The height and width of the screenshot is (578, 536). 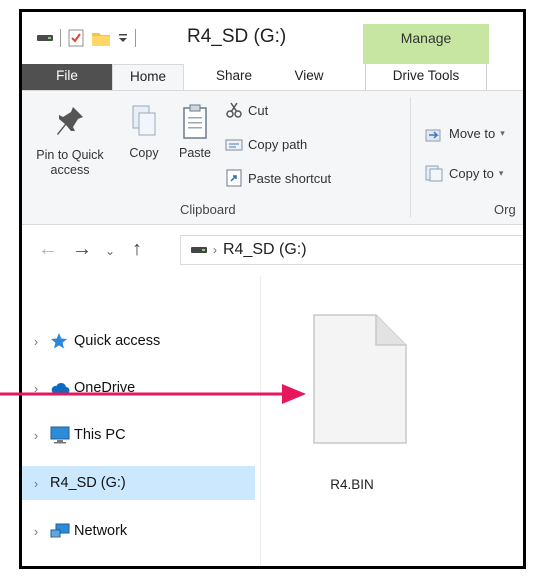 What do you see at coordinates (234, 77) in the screenshot?
I see `tab-share: Share` at bounding box center [234, 77].